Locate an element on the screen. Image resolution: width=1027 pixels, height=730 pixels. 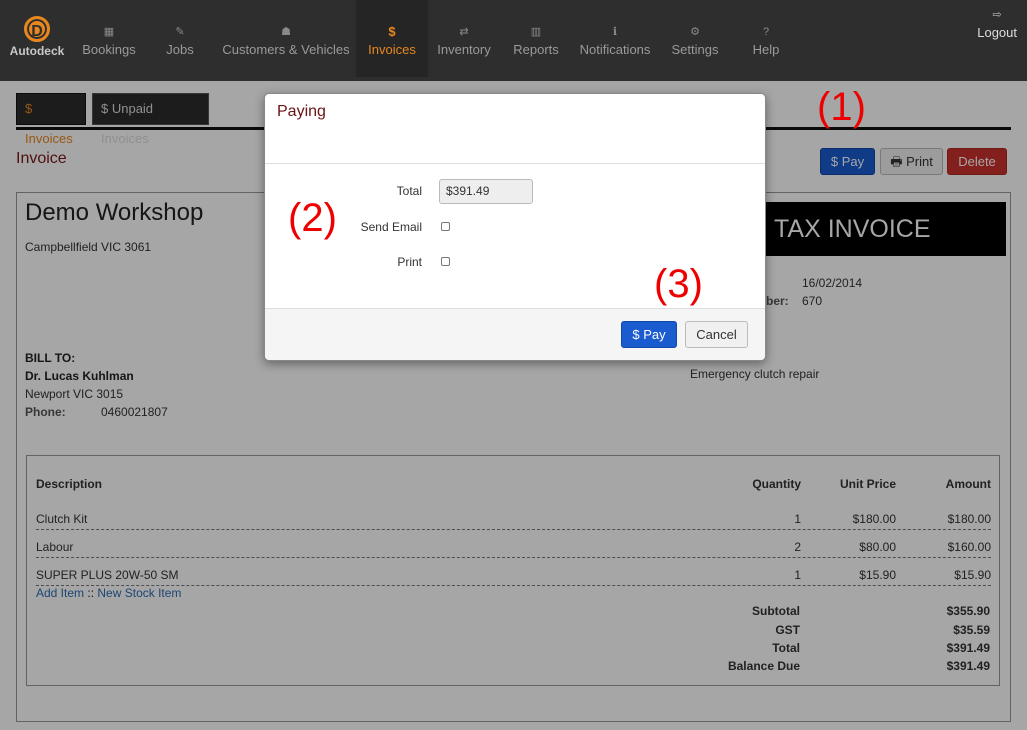
print-checkbox is located at coordinates (445, 261).